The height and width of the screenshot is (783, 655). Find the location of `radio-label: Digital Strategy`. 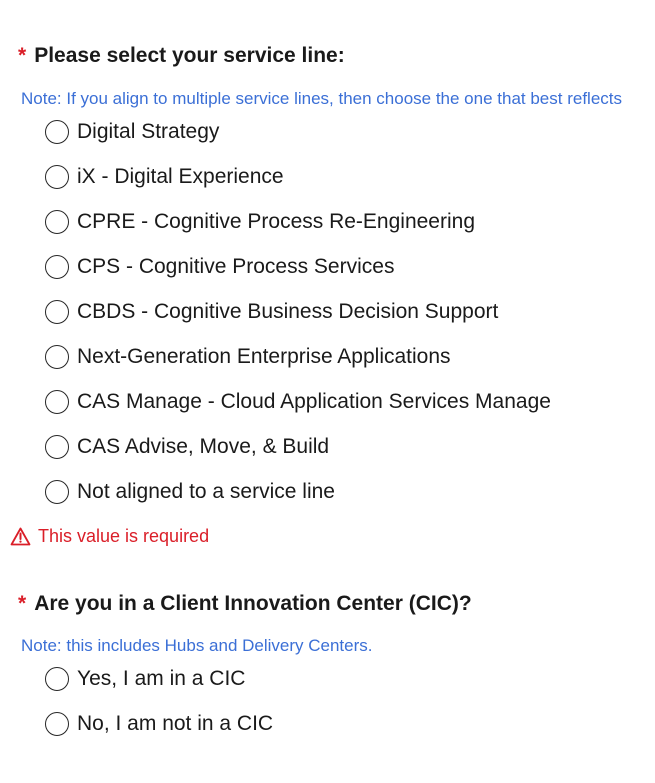

radio-label: Digital Strategy is located at coordinates (148, 132).